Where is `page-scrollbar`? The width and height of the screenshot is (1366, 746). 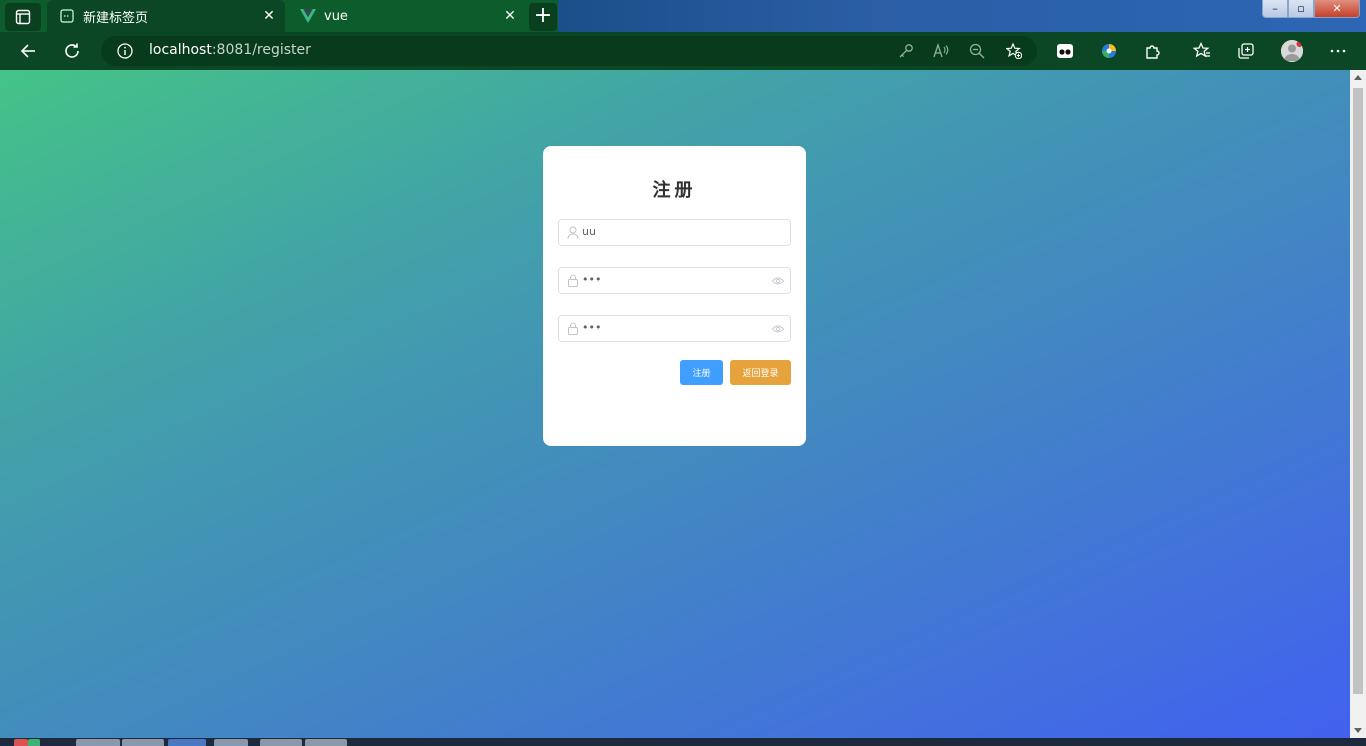 page-scrollbar is located at coordinates (1358, 404).